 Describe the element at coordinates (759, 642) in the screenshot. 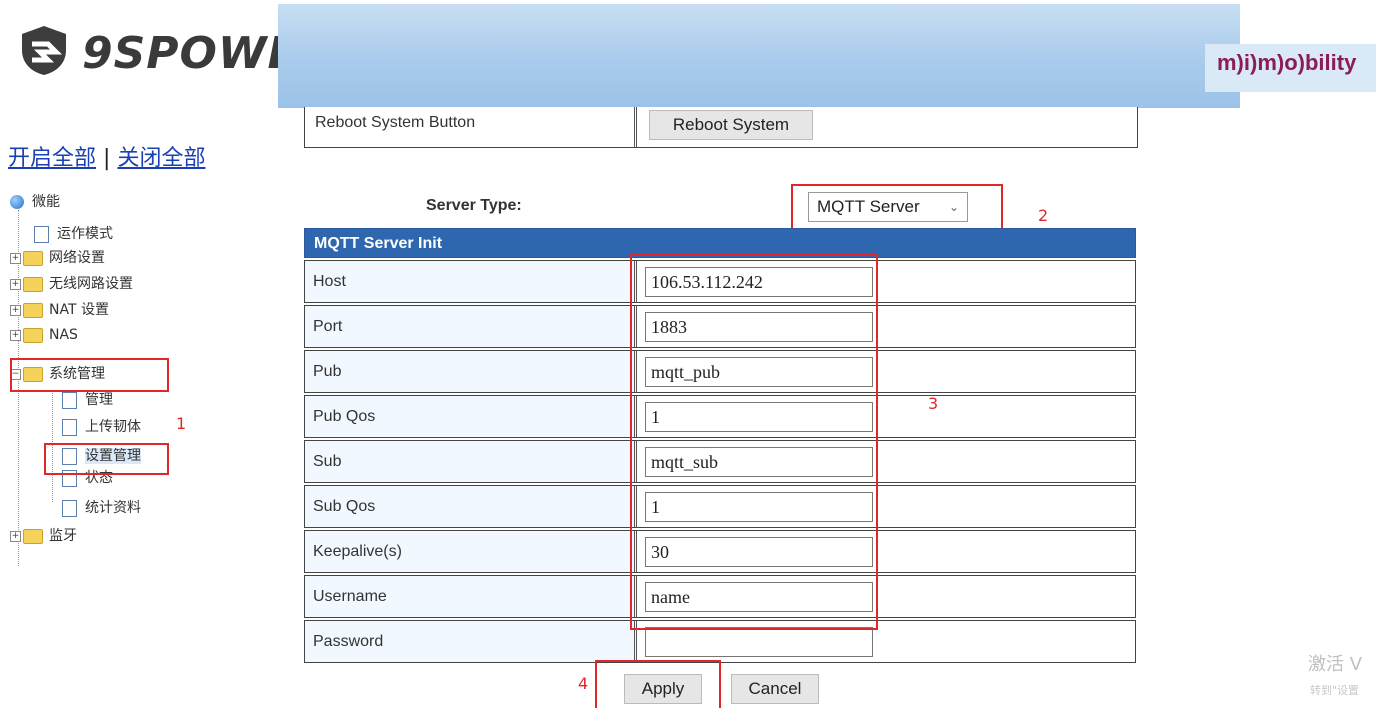

I see `password-input` at that location.